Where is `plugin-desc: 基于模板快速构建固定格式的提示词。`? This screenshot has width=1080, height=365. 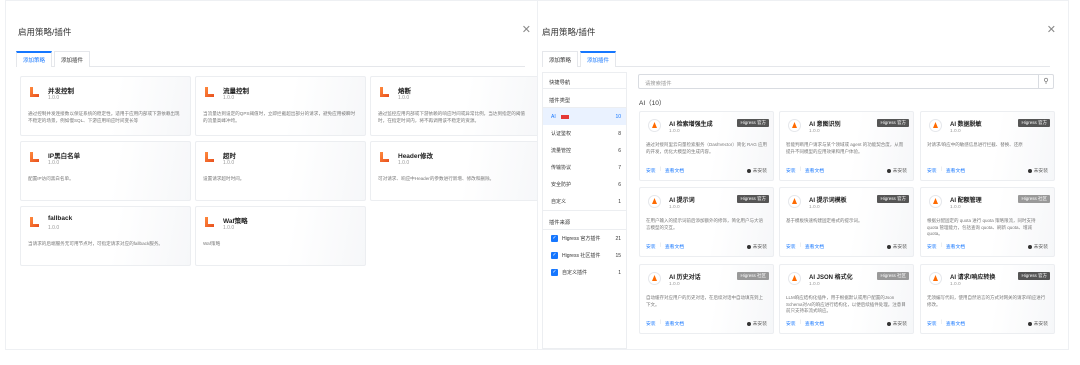
plugin-desc: 基于模板快速构建固定格式的提示词。 is located at coordinates (824, 220).